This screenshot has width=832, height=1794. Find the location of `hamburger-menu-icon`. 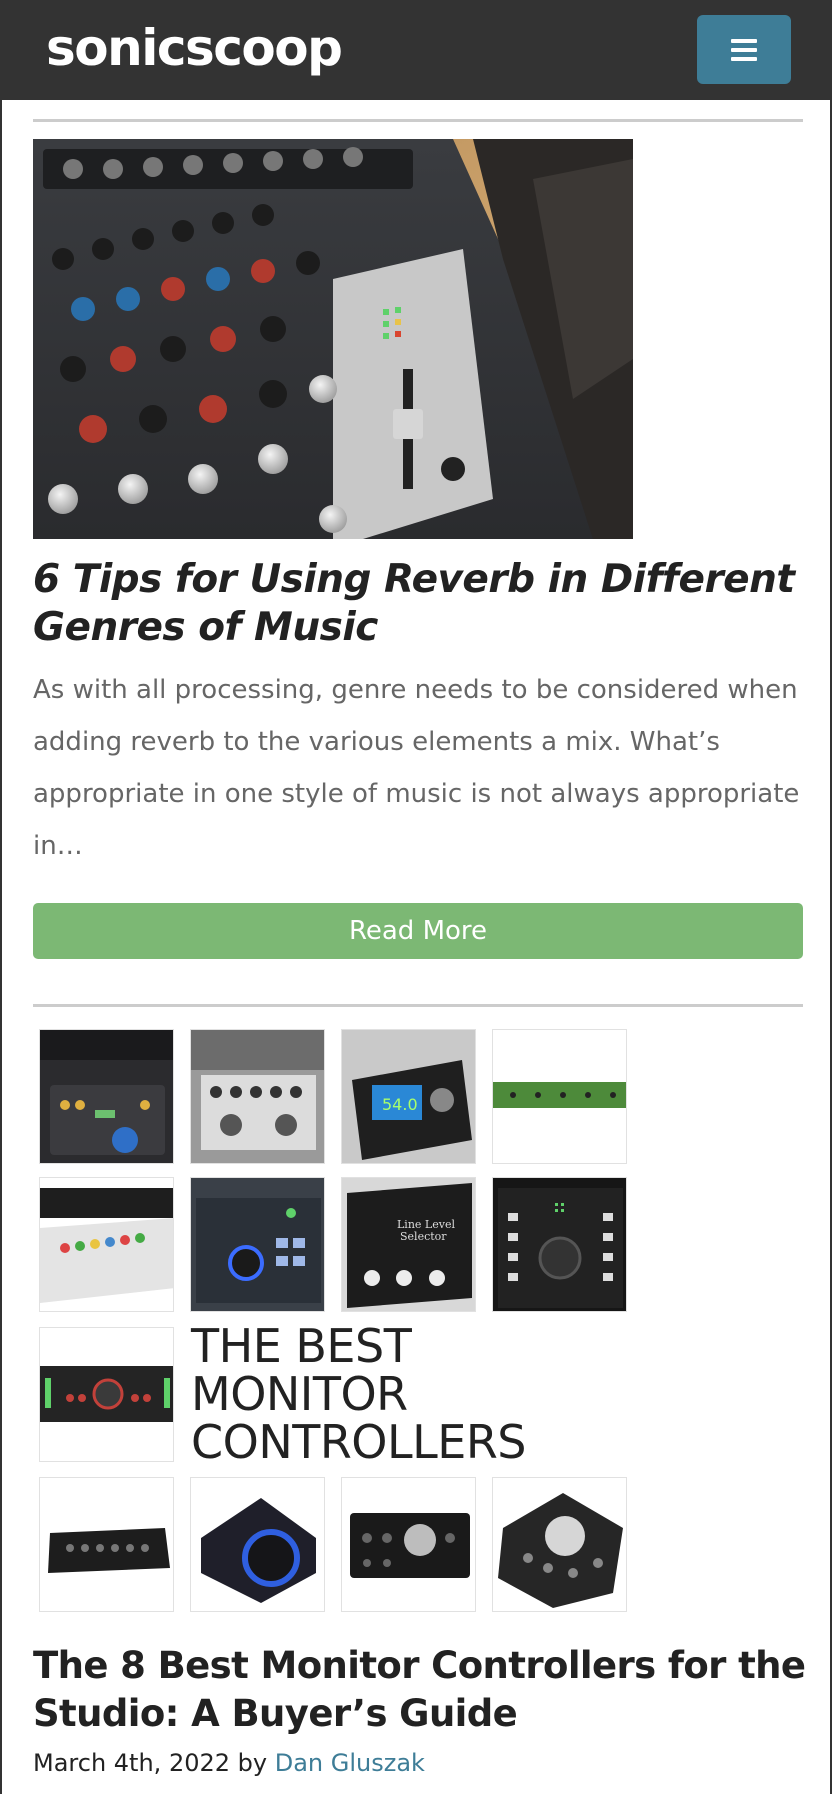

hamburger-menu-icon is located at coordinates (744, 49).